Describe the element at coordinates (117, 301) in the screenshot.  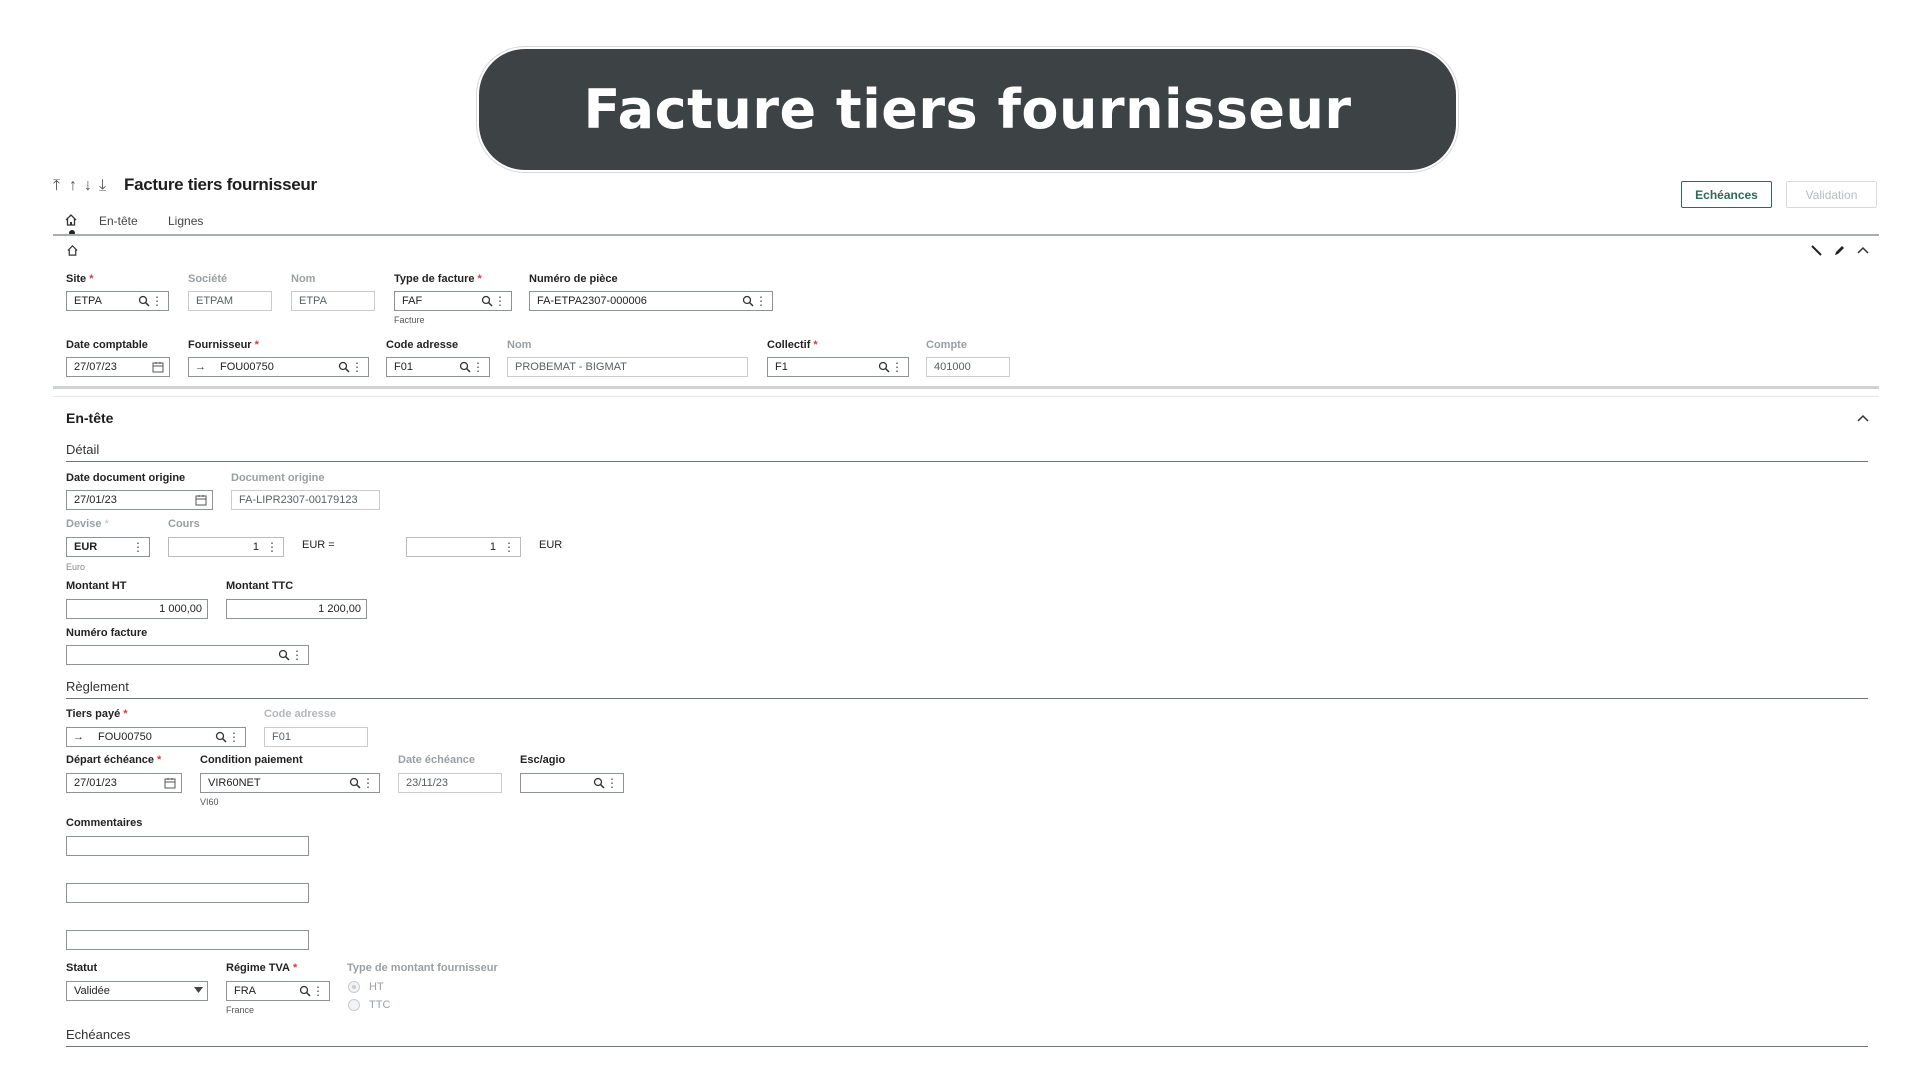
I see `site-field: ETPA ⋮` at that location.